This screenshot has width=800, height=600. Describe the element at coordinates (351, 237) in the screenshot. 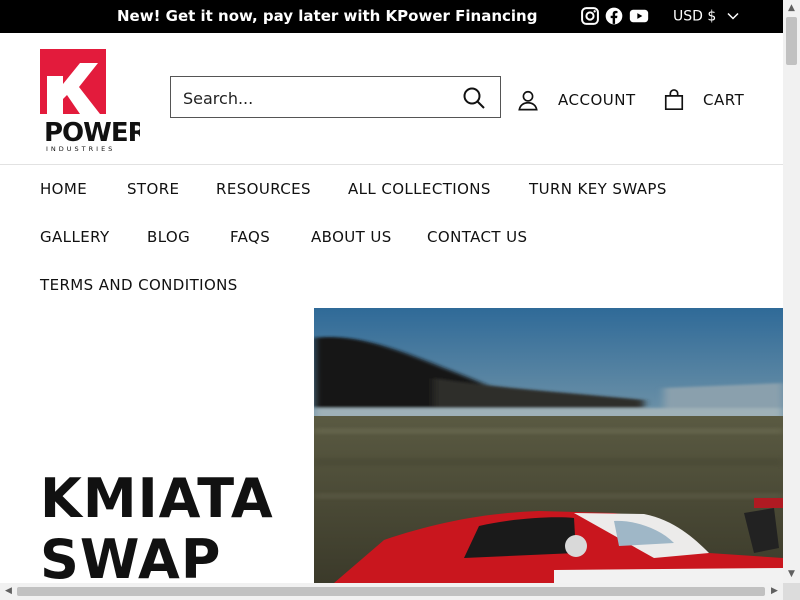

I see `nav-item-about-us: ABOUT US` at that location.